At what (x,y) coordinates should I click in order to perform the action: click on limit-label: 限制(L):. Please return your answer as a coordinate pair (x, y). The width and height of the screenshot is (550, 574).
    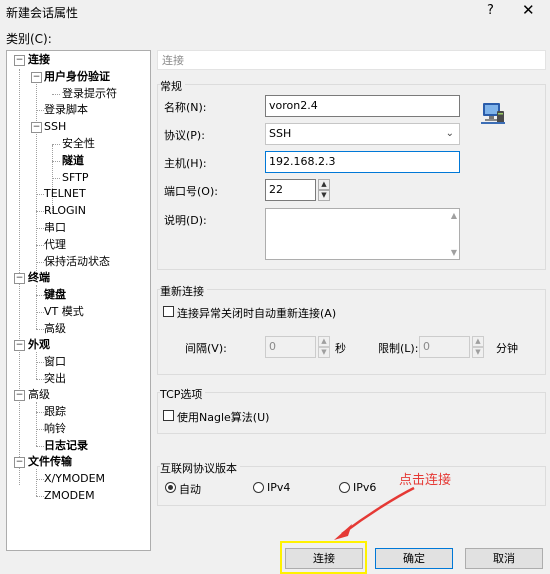
    Looking at the image, I should click on (398, 348).